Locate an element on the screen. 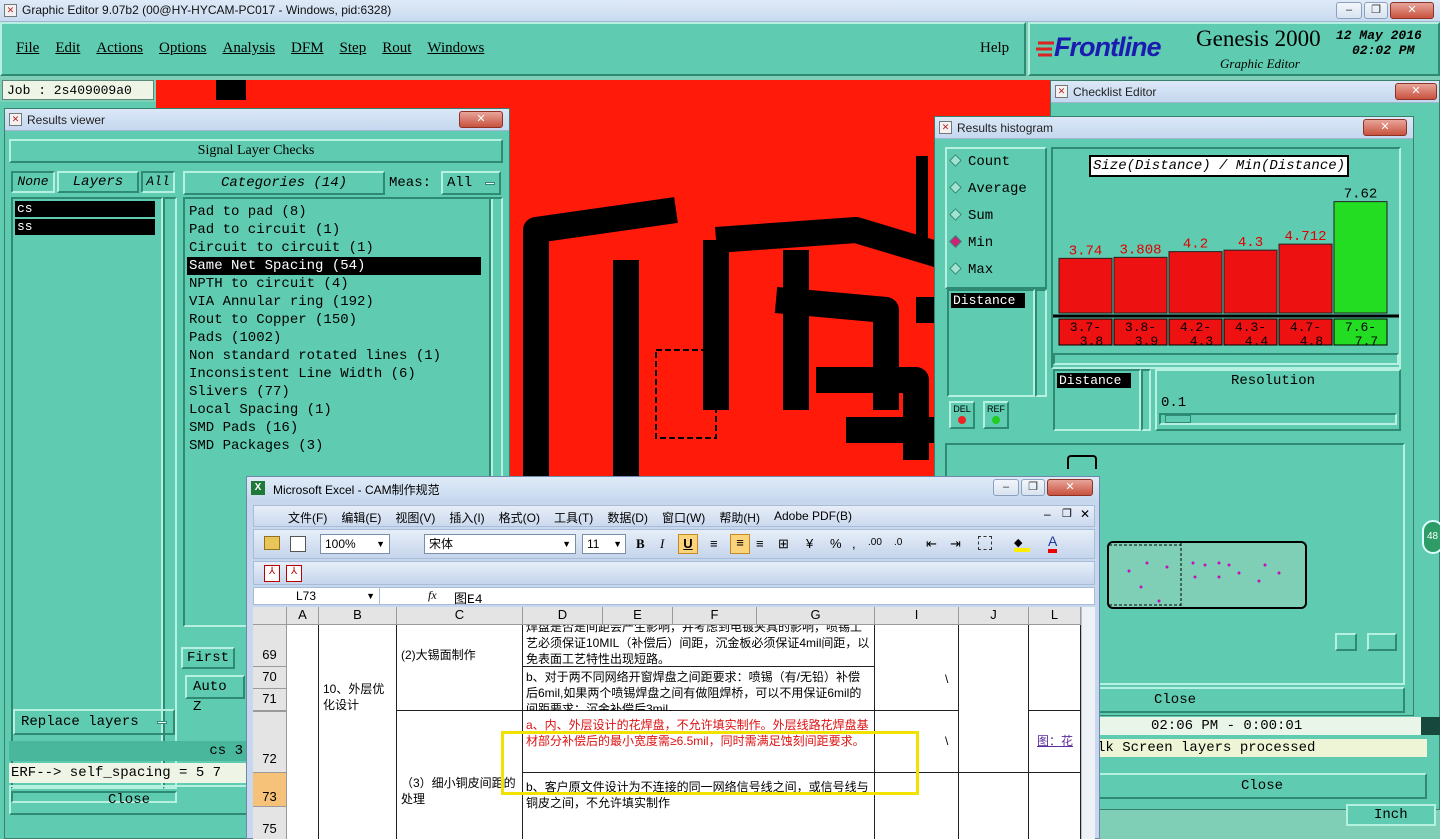 This screenshot has height=839, width=1440. distance-item: Distance is located at coordinates (1094, 380).